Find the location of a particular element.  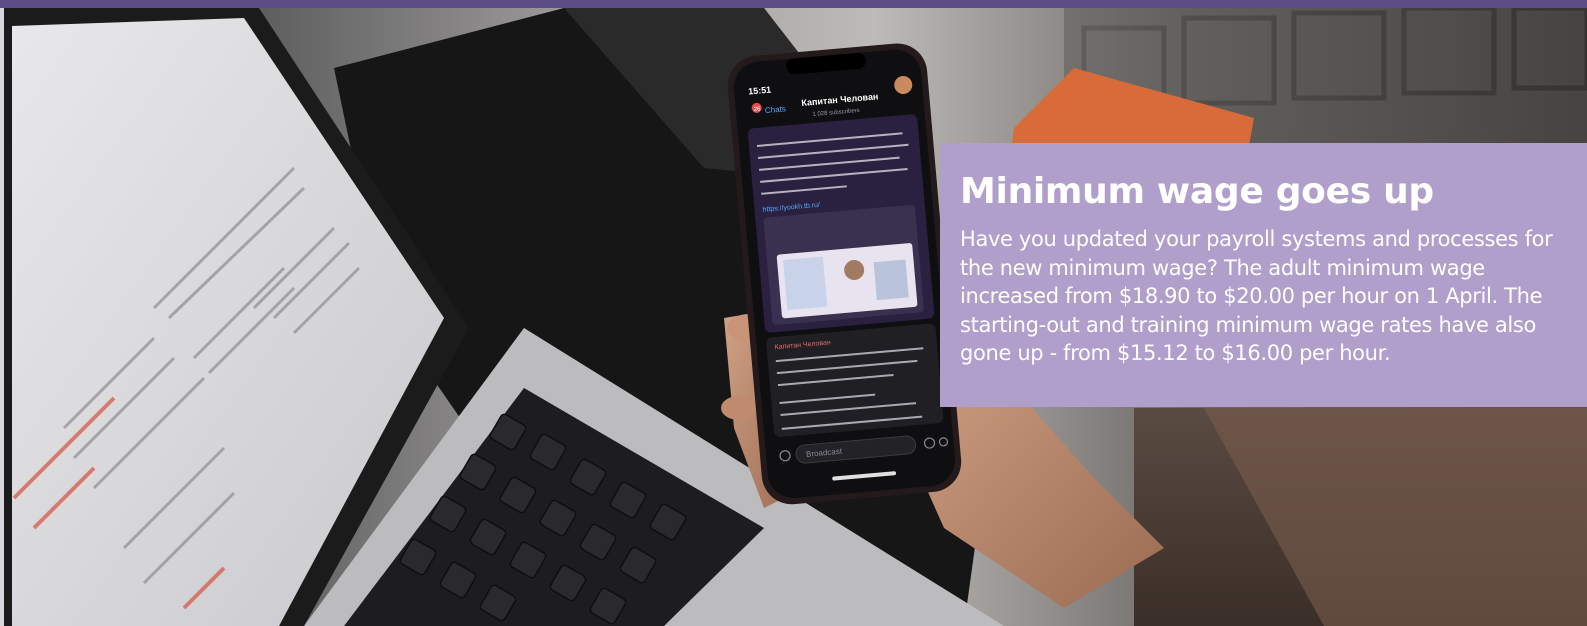

phone-back-label: Chats is located at coordinates (776, 109).